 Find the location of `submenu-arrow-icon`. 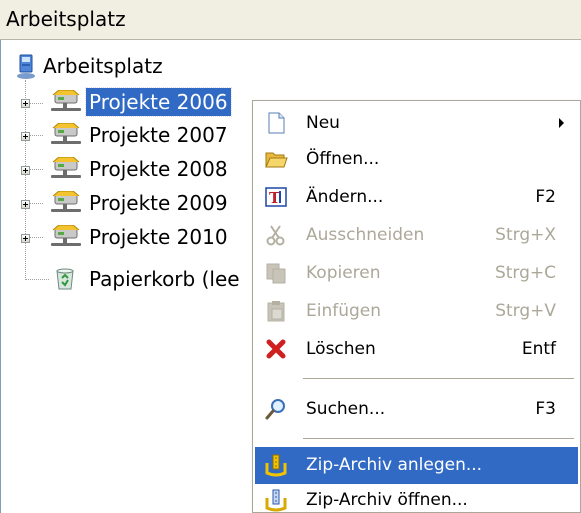

submenu-arrow-icon is located at coordinates (561, 123).